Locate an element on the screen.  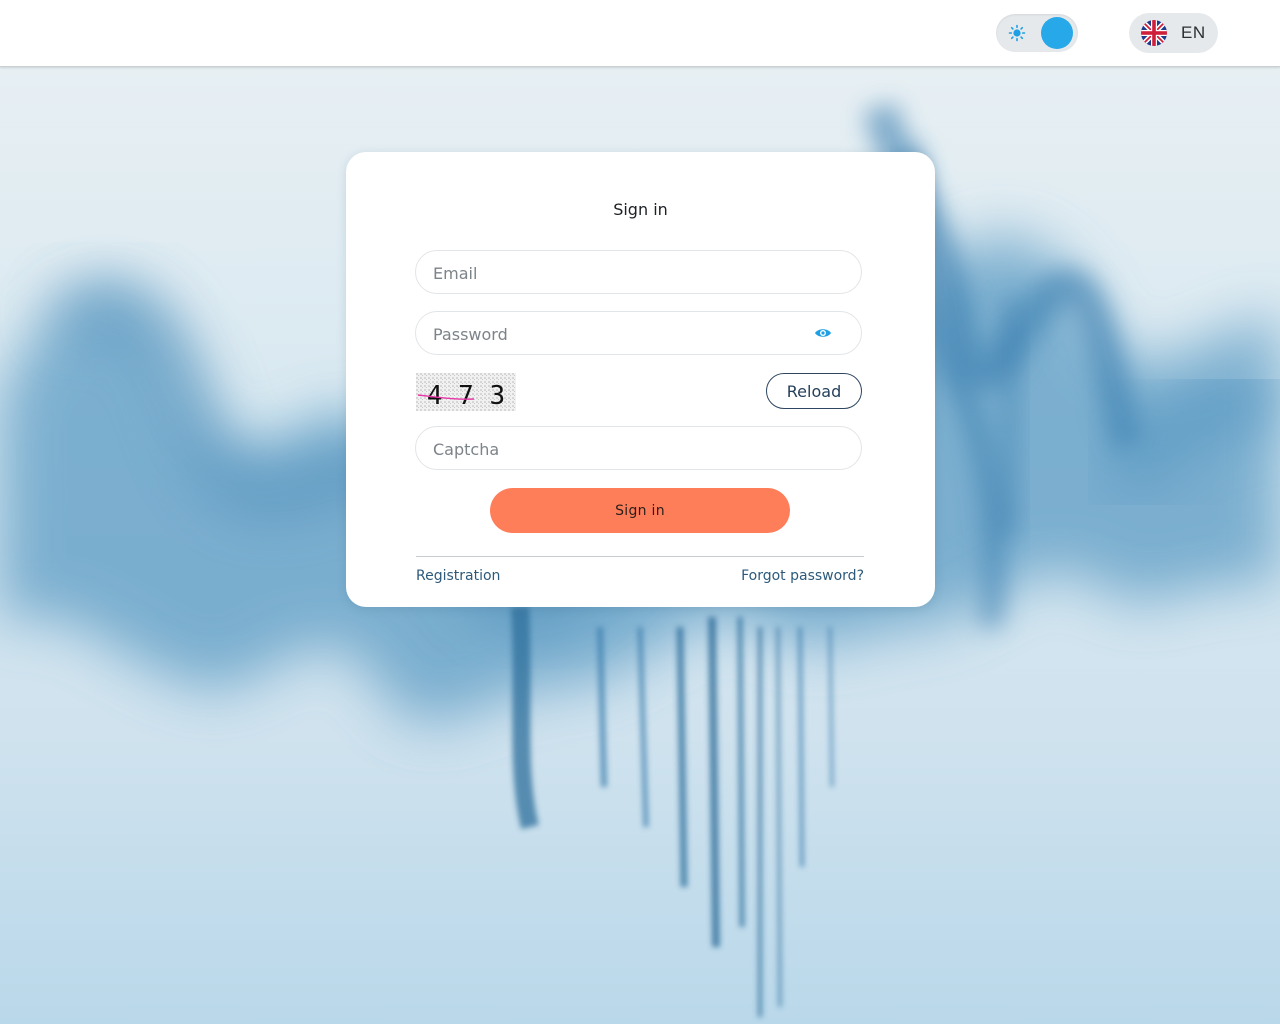
captcha-image: 4 7 3 is located at coordinates (466, 392).